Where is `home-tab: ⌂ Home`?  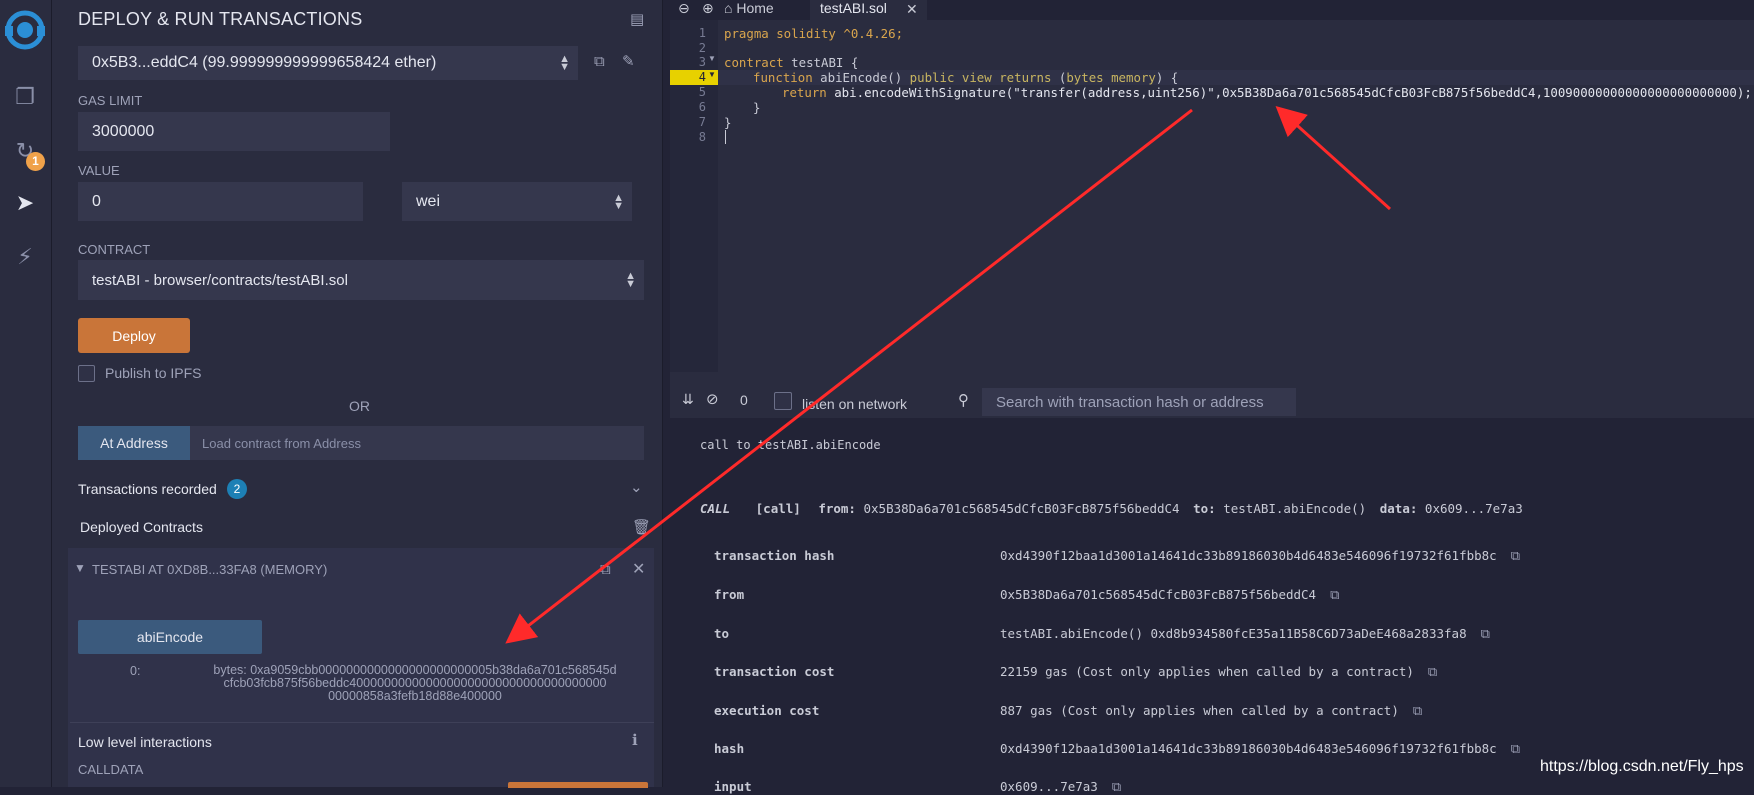 home-tab: ⌂ Home is located at coordinates (749, 8).